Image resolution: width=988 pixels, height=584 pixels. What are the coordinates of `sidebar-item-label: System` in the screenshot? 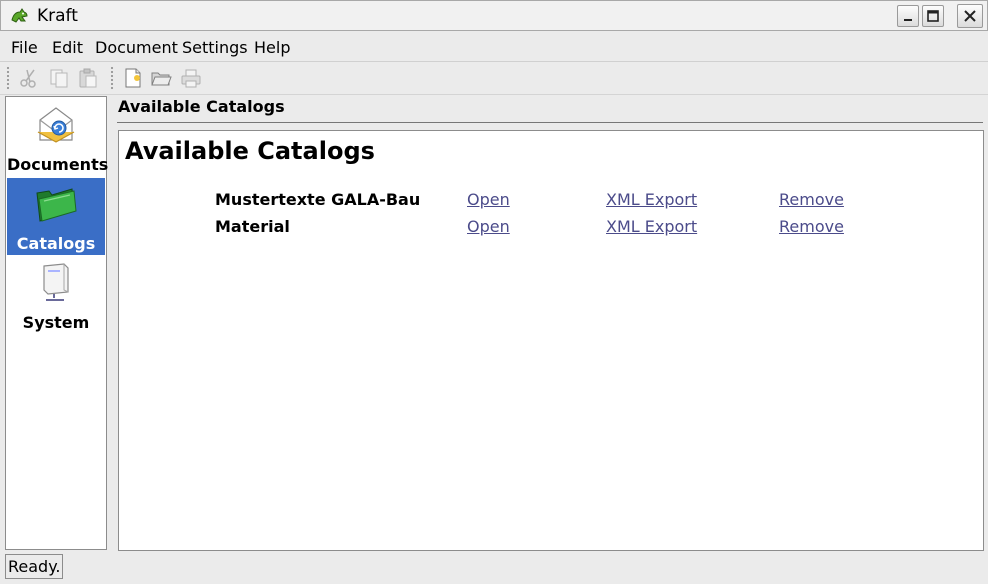 It's located at (56, 322).